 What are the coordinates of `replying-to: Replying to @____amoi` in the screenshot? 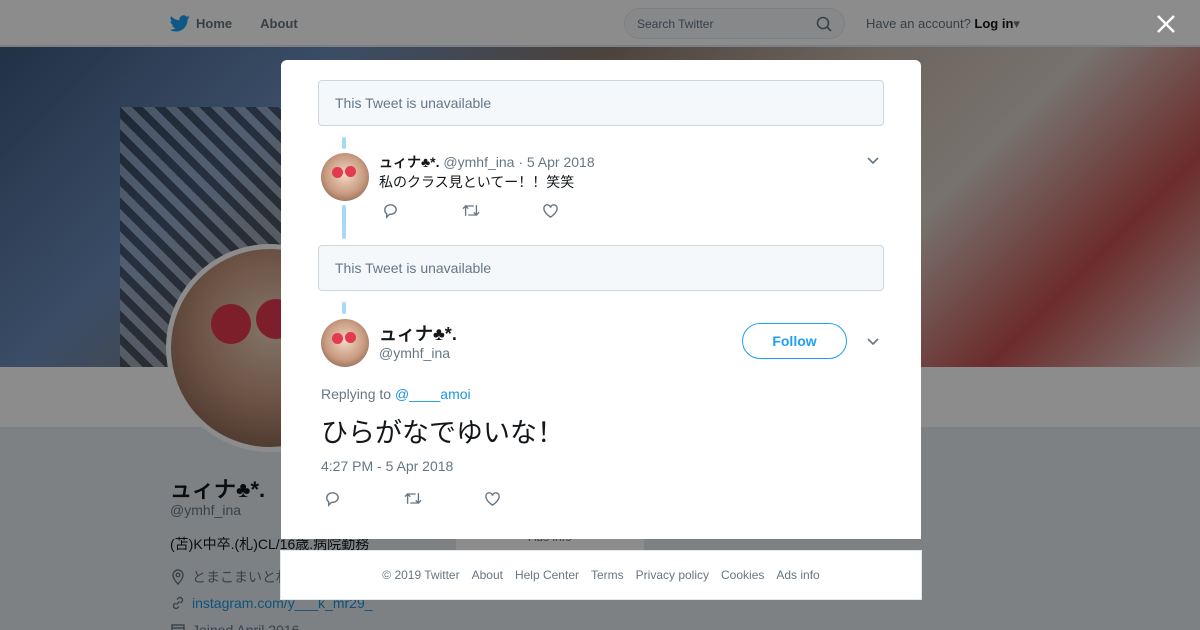 It's located at (396, 394).